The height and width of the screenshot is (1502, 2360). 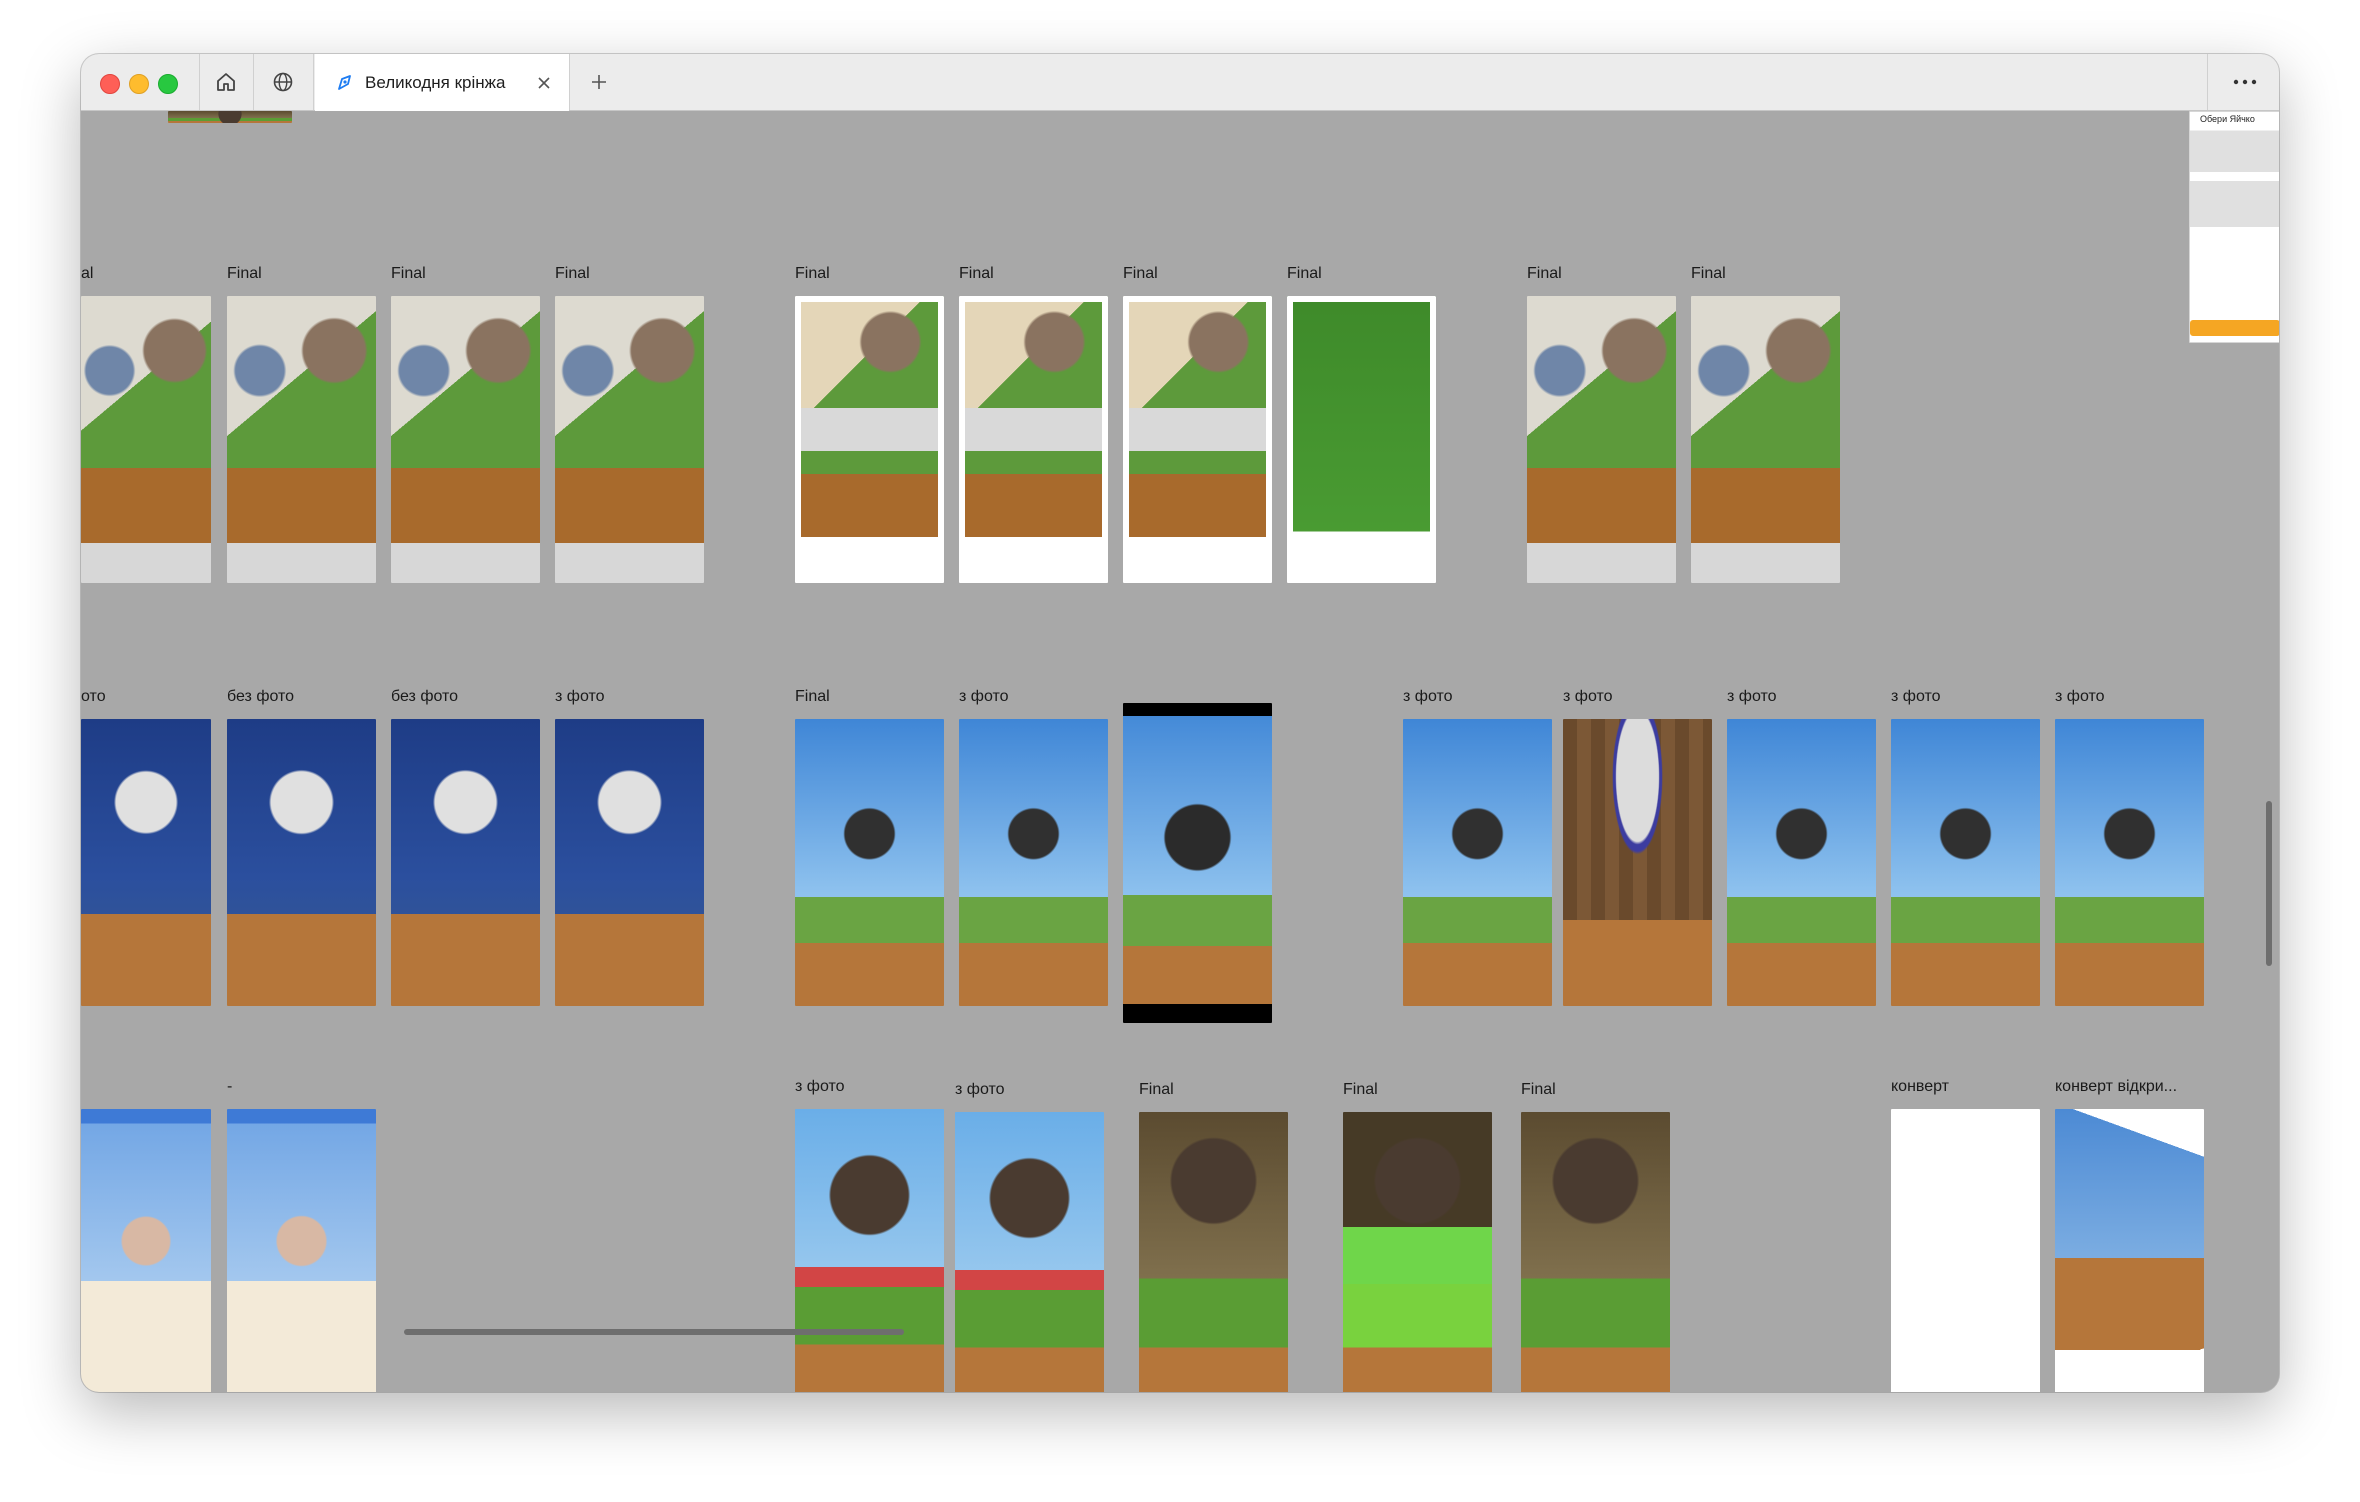 I want to click on horizontal-scrollbar, so click(x=654, y=1332).